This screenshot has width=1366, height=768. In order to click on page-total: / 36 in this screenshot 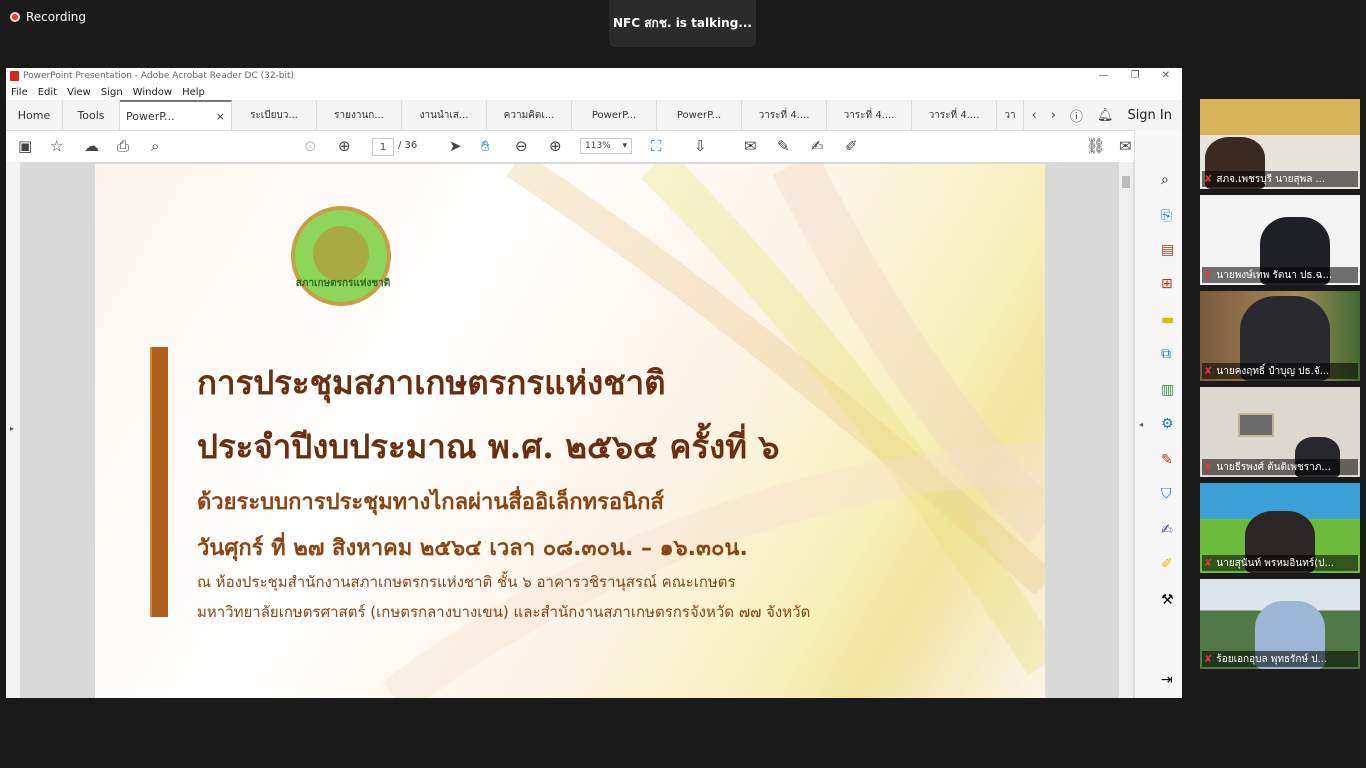, I will do `click(408, 145)`.